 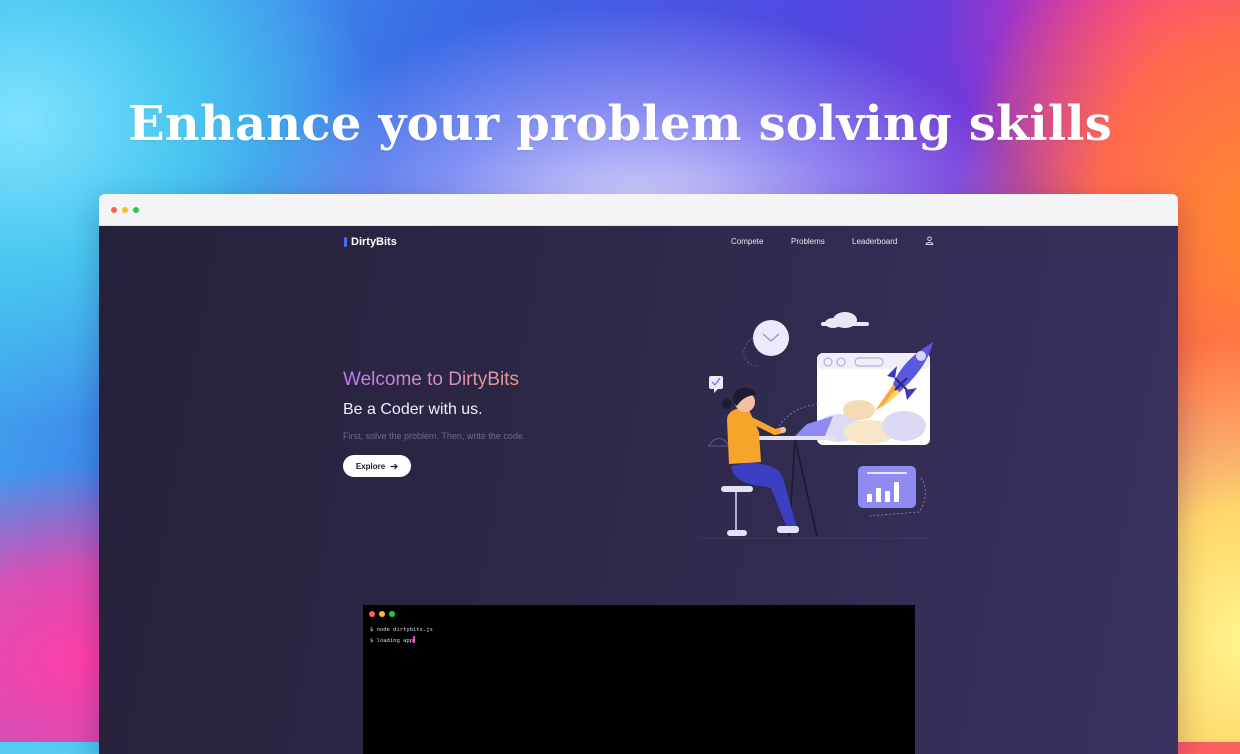 I want to click on site-logo: DirtyBits, so click(x=370, y=242).